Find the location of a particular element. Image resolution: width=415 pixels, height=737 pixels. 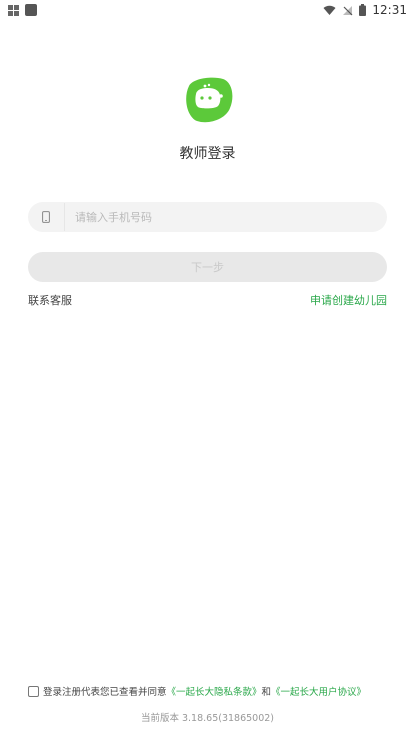

agreement-row: 登录注册代表您已查看并同意 《一起长大隐私条款》 和 《一起长大用户协议》 is located at coordinates (197, 691).